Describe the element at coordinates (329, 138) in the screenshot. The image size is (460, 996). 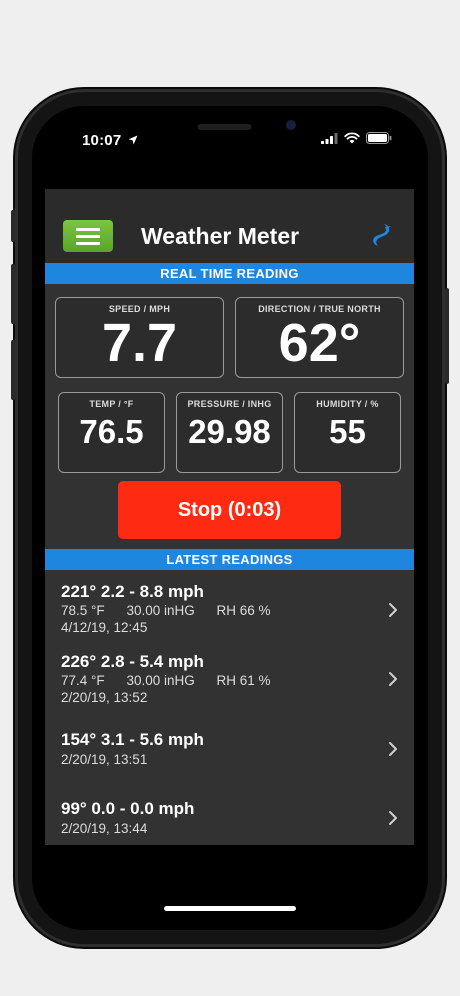
I see `cellular-signal-icon` at that location.